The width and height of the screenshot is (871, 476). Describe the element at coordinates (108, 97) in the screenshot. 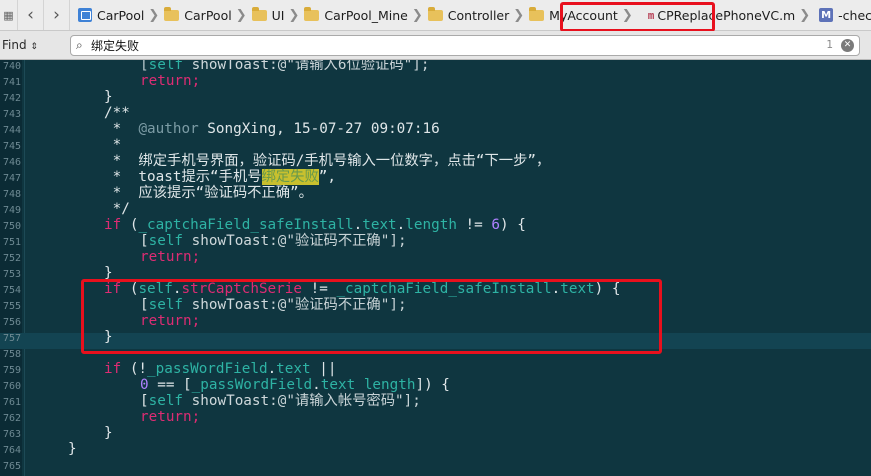

I see `code-line-742: }` at that location.